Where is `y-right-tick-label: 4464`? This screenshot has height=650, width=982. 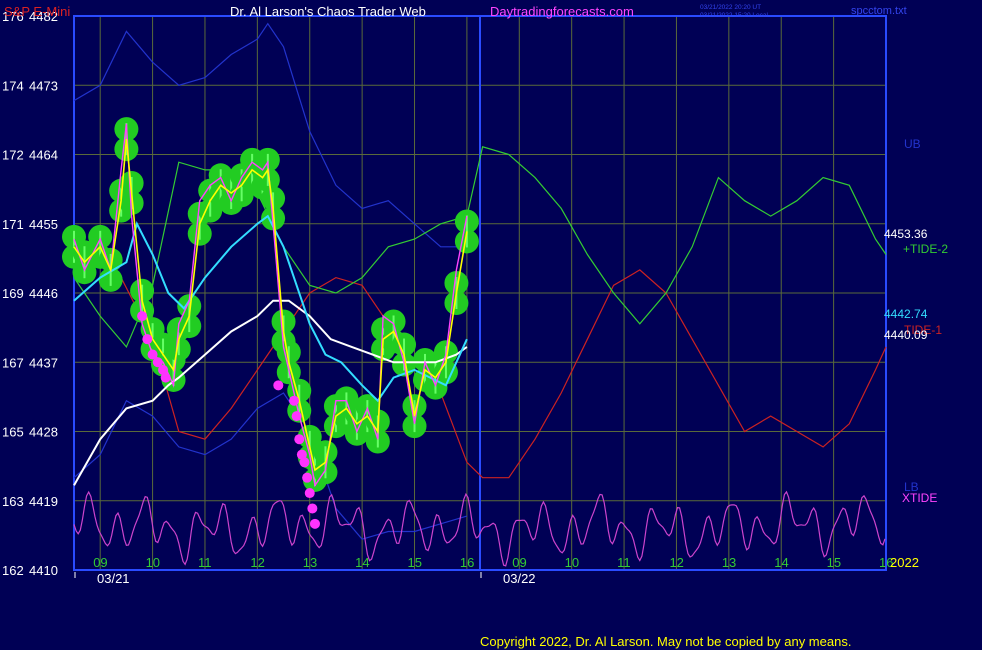
y-right-tick-label: 4464 is located at coordinates (43, 155).